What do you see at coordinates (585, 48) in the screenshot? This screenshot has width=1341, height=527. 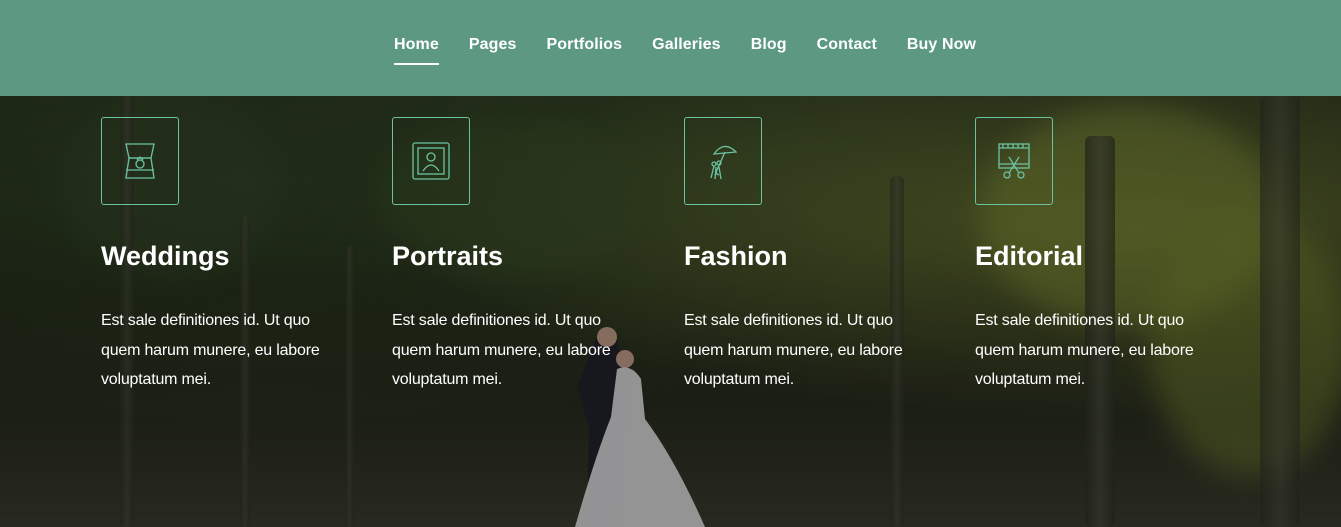 I see `nav-item-portfolios: Portfolios` at bounding box center [585, 48].